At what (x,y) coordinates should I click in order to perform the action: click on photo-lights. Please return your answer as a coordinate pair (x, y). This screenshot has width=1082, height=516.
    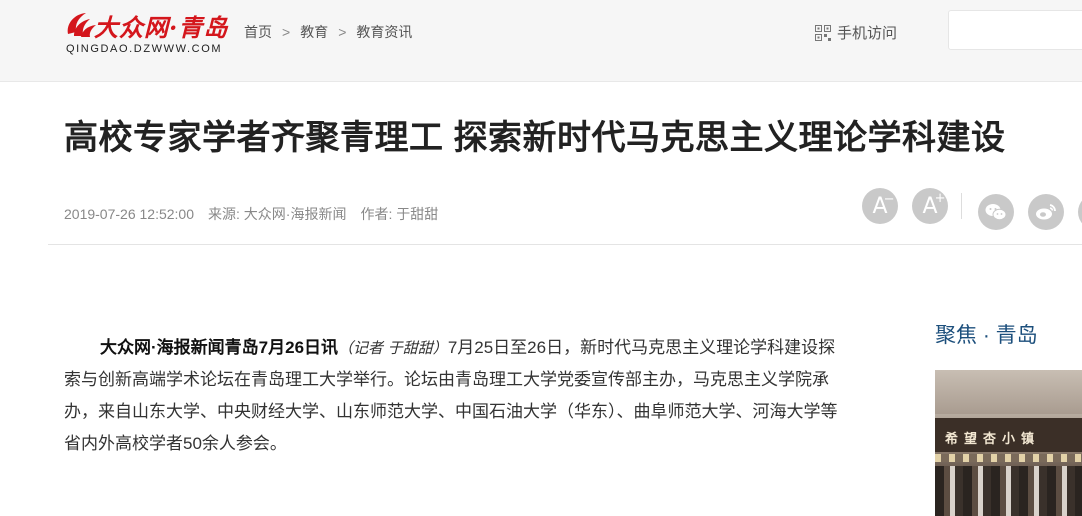
    Looking at the image, I should click on (1008, 458).